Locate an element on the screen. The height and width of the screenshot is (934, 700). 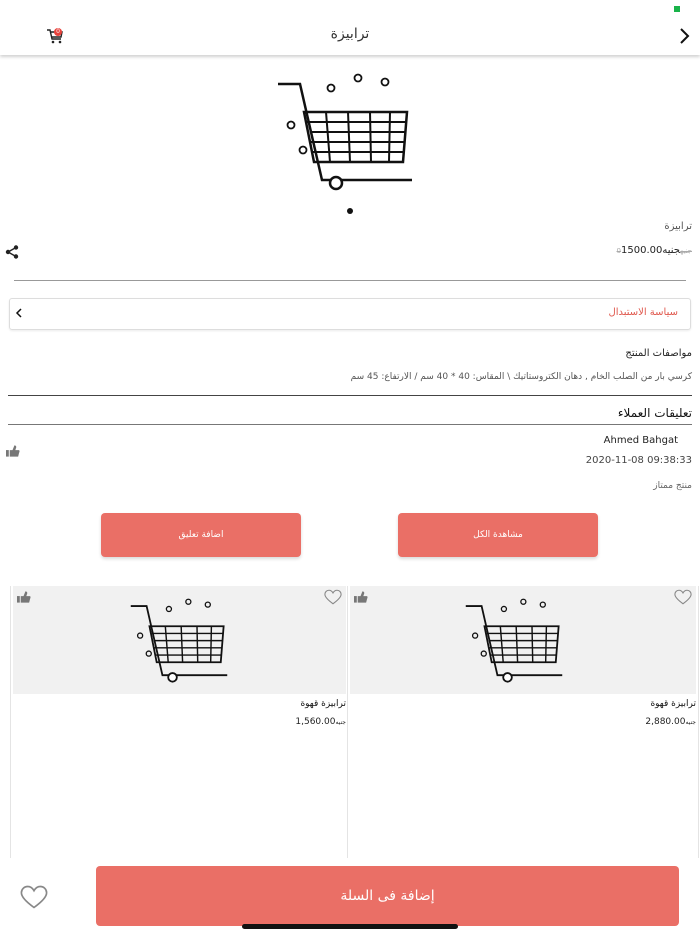
image-pager-dot is located at coordinates (350, 211).